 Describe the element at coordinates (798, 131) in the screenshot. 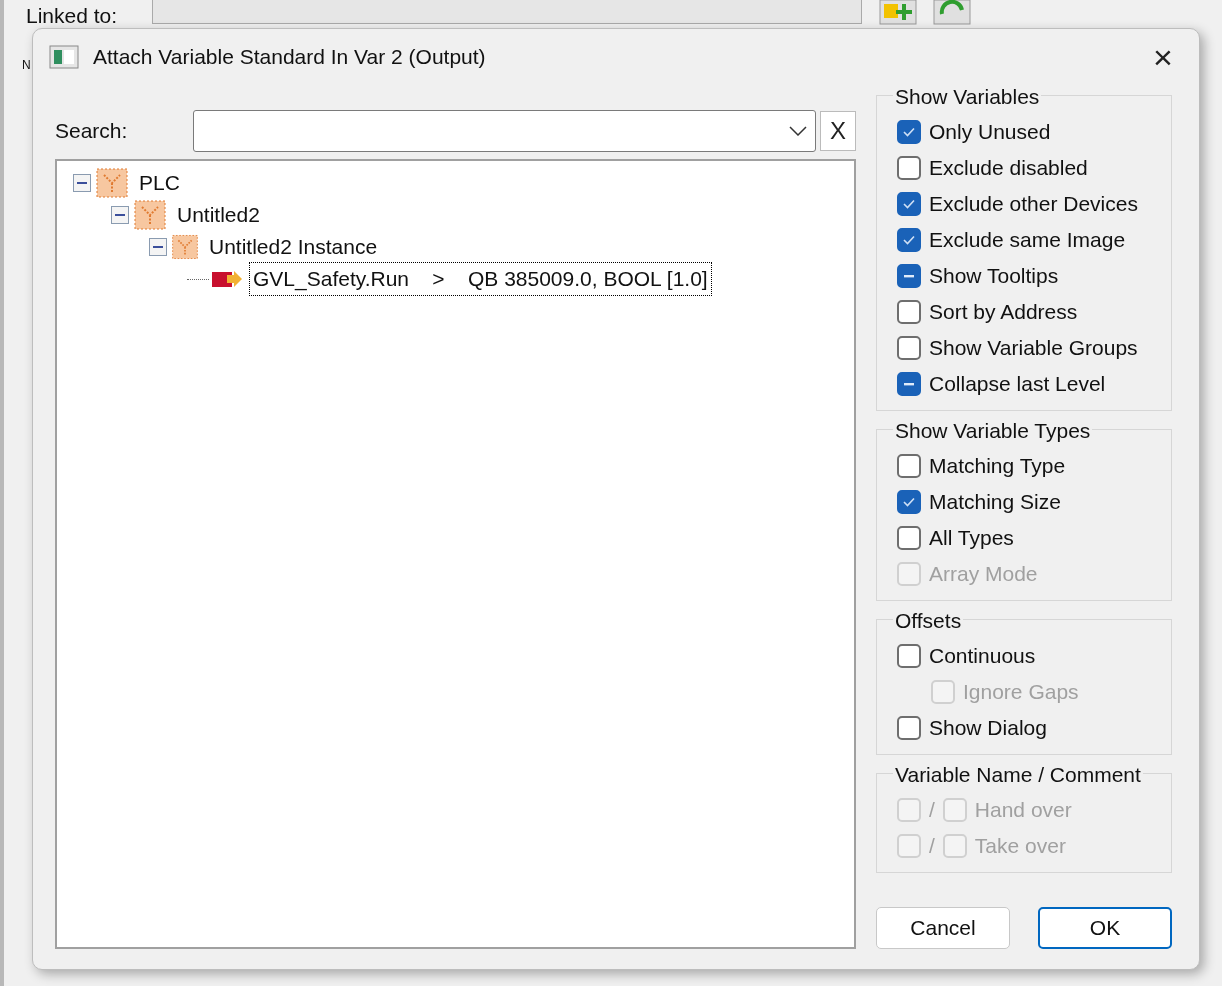

I see `dropdown-caret-icon` at that location.